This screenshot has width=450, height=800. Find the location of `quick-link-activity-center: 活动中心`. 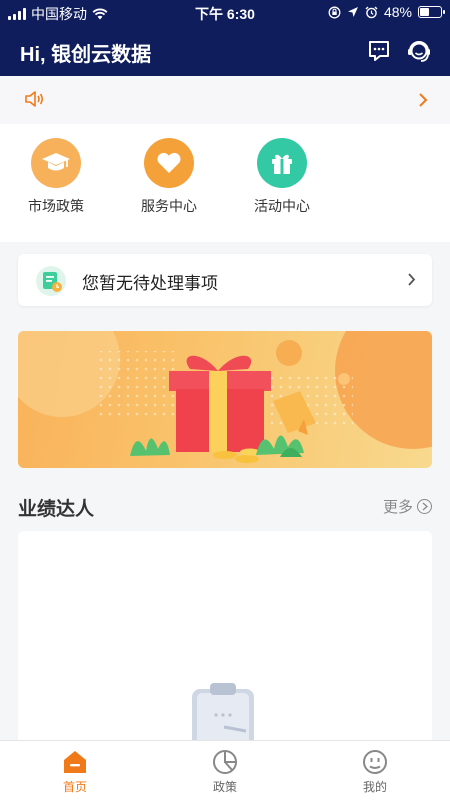

quick-link-activity-center: 活动中心 is located at coordinates (282, 177).